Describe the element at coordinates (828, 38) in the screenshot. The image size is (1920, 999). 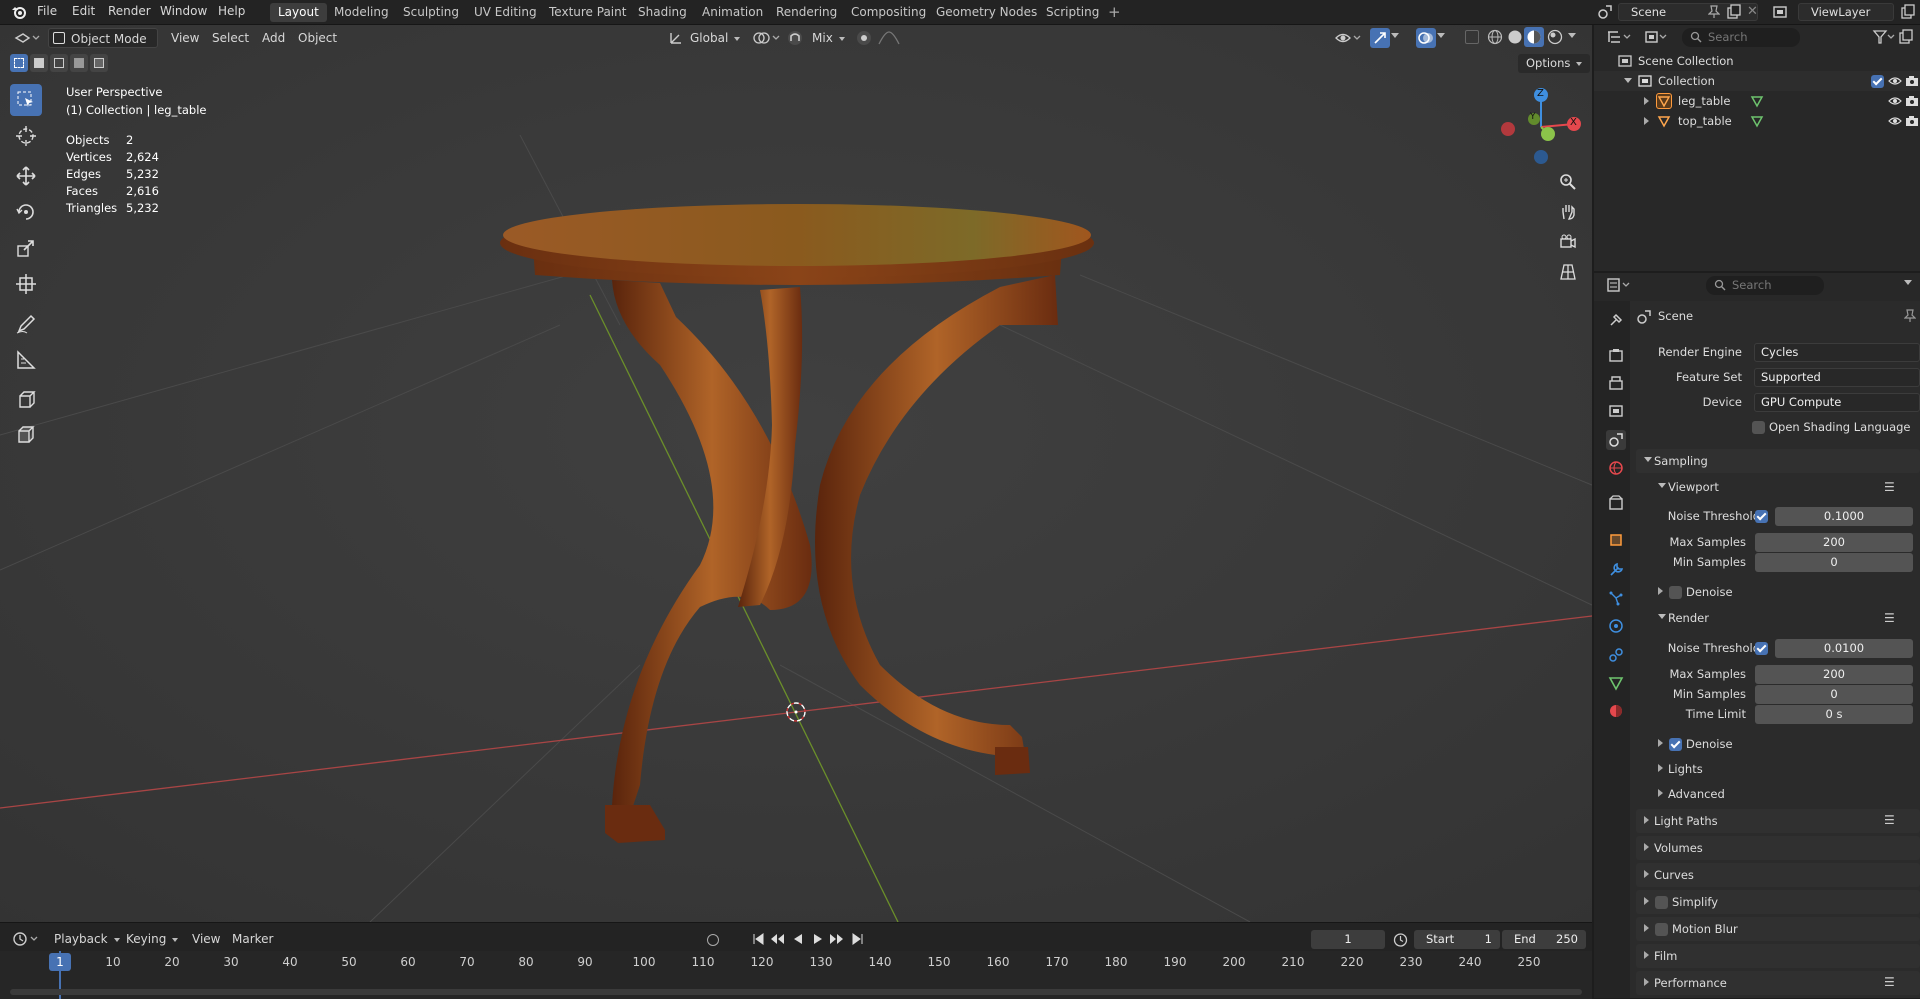
I see `snap-mode-dropdown: Mix` at that location.